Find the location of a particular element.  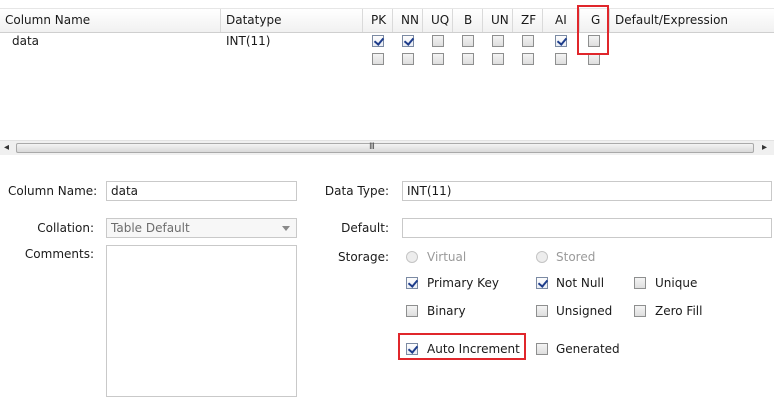

scroll-right-arrow-icon: ▸ is located at coordinates (764, 147).